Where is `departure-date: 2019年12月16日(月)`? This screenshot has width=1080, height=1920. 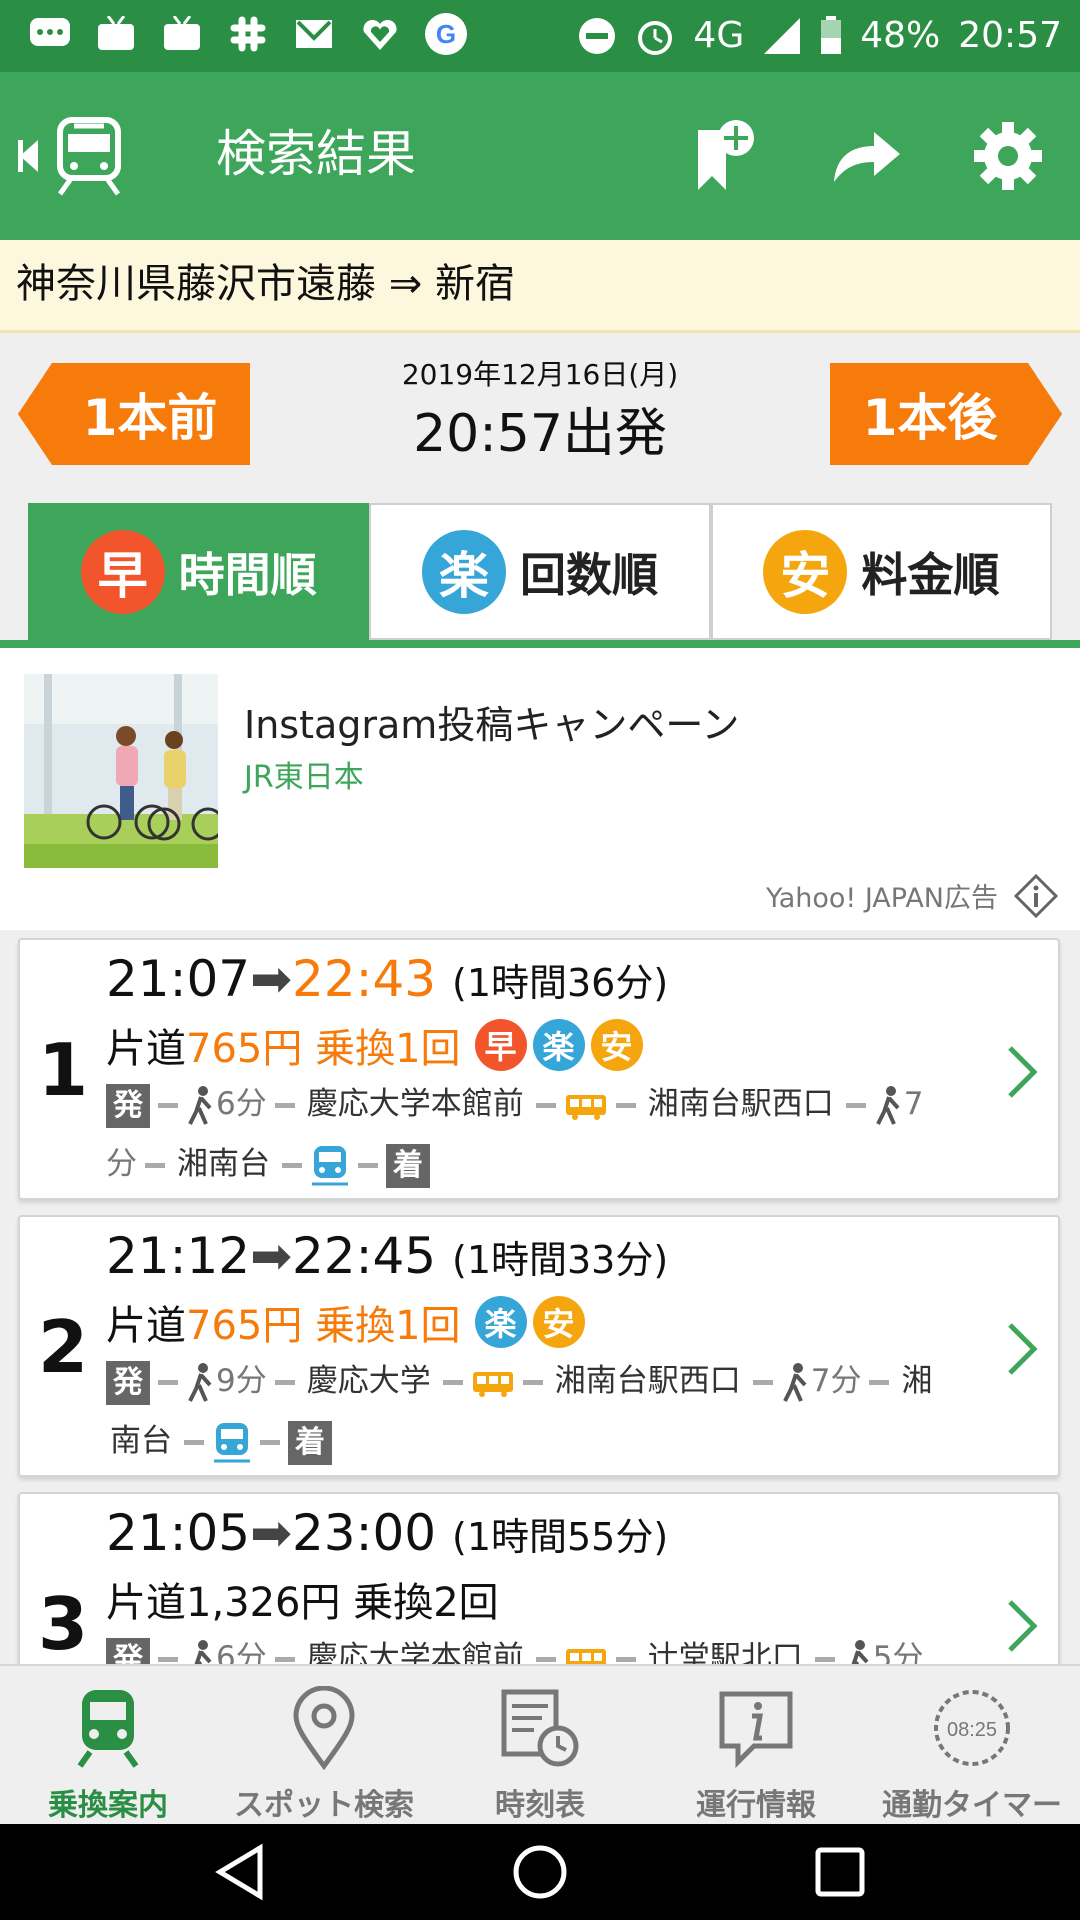
departure-date: 2019年12月16日(月) is located at coordinates (540, 373).